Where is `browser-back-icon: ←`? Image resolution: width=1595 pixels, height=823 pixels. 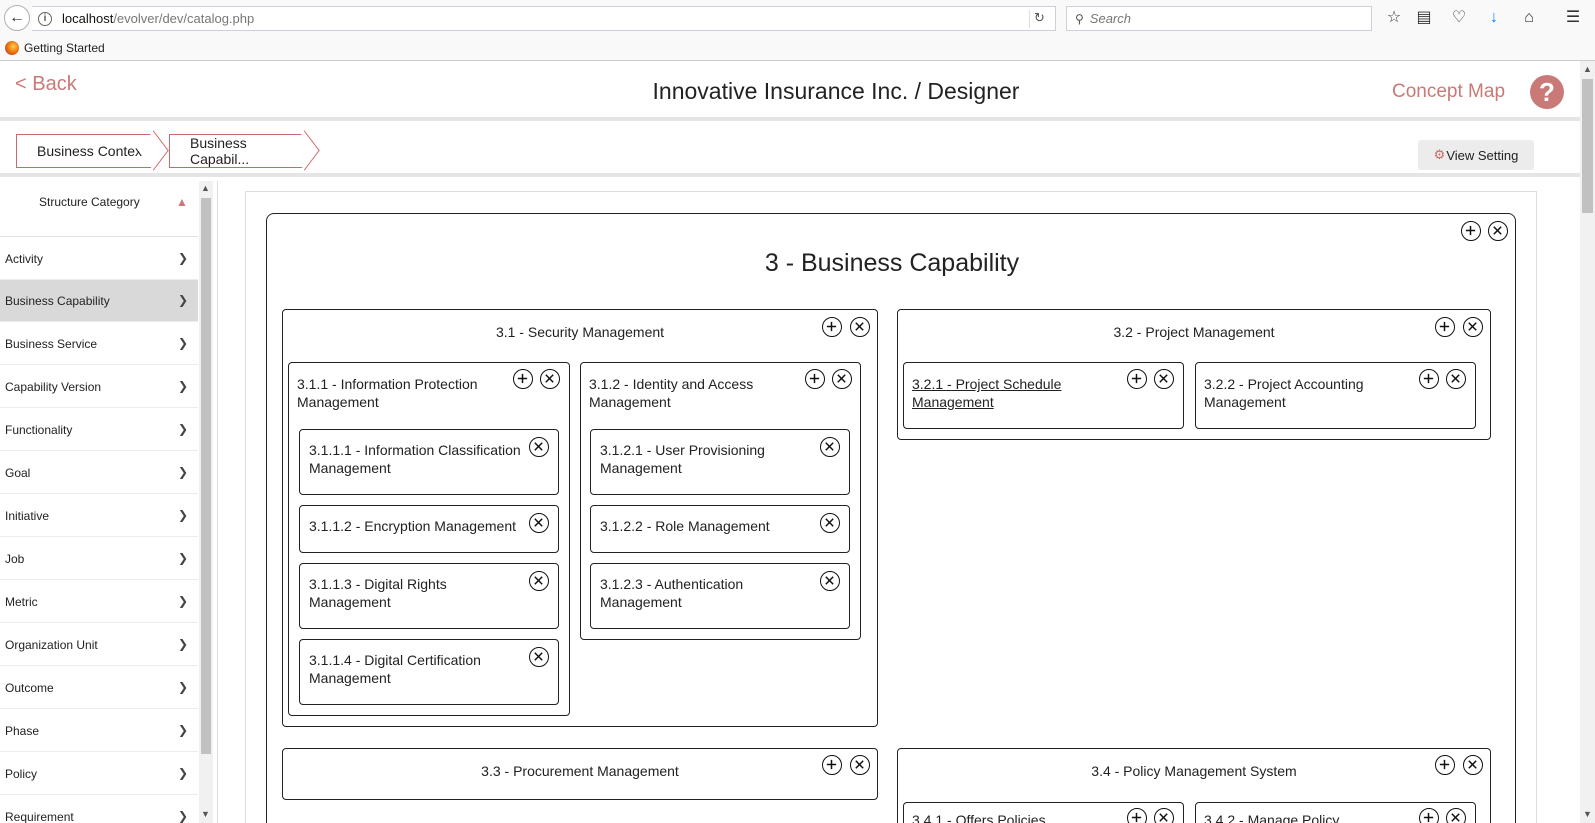
browser-back-icon: ← is located at coordinates (17, 18).